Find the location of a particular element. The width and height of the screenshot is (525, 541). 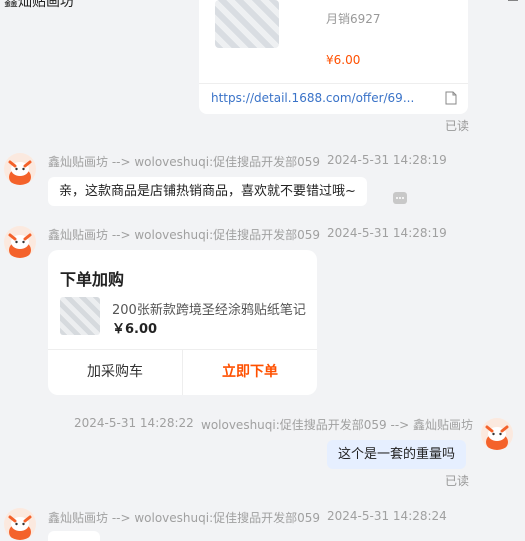

message-sender: woloveshuqi:促佳搜品开发部059 --> 鑫灿贴画坊 is located at coordinates (337, 425).